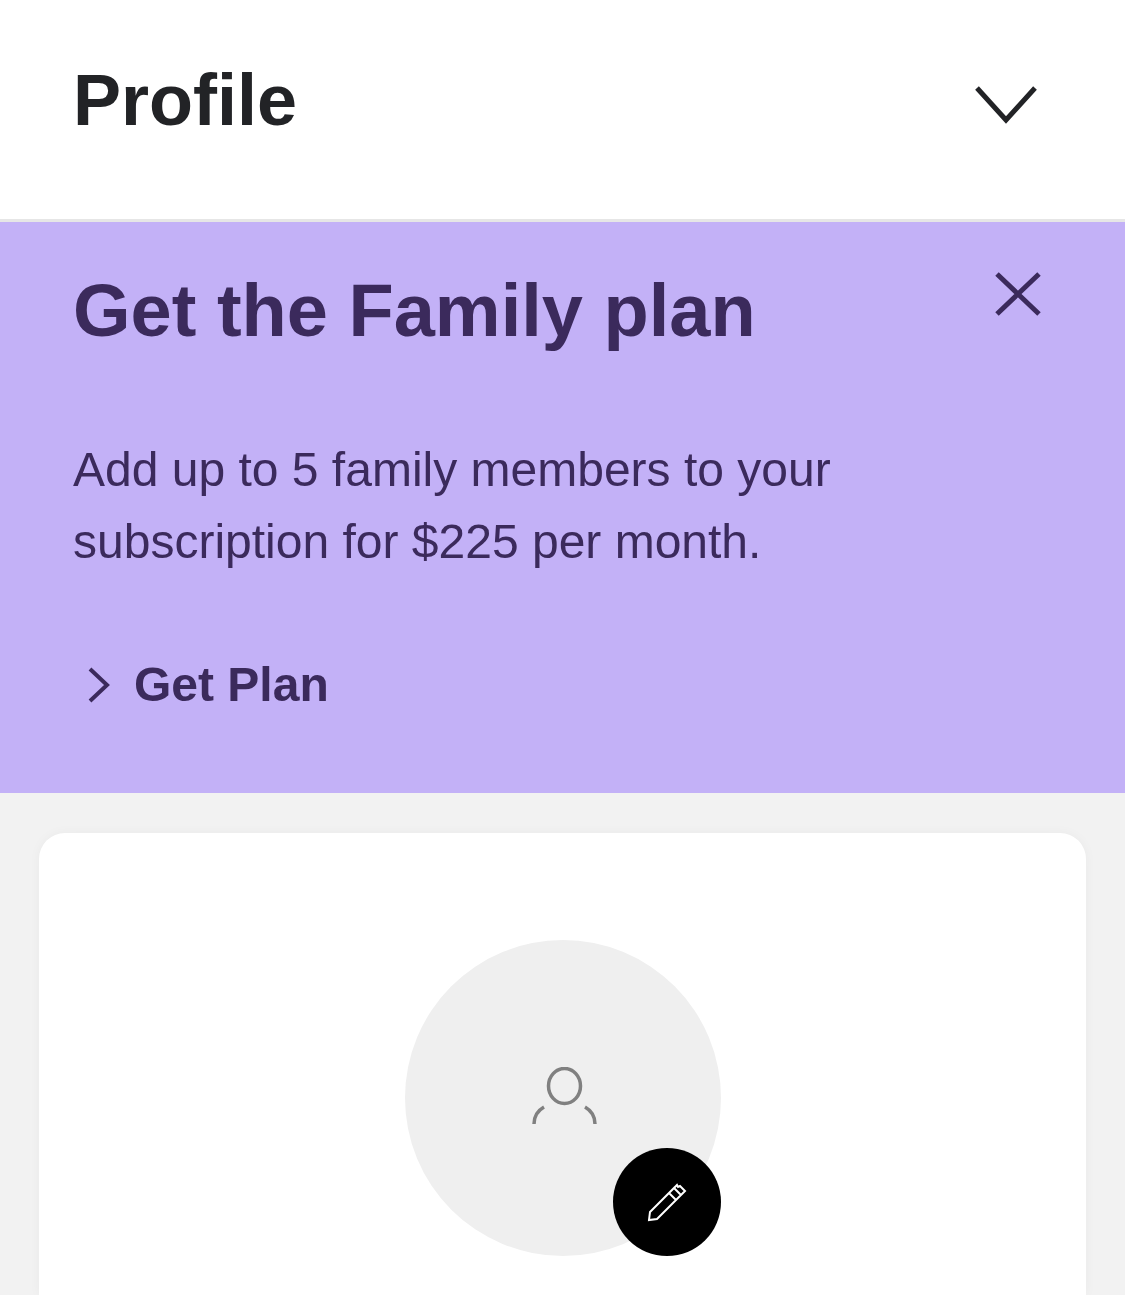  What do you see at coordinates (666, 1202) in the screenshot?
I see `pencil-icon` at bounding box center [666, 1202].